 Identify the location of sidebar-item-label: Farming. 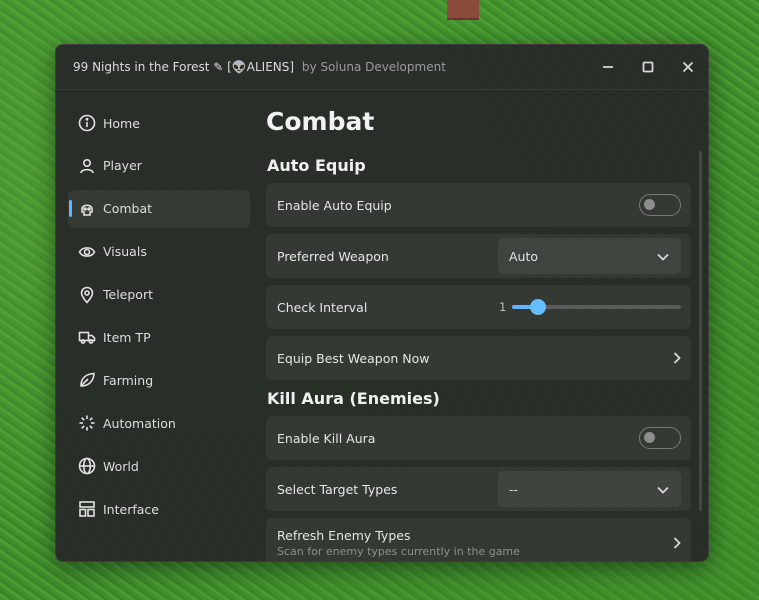
(128, 380).